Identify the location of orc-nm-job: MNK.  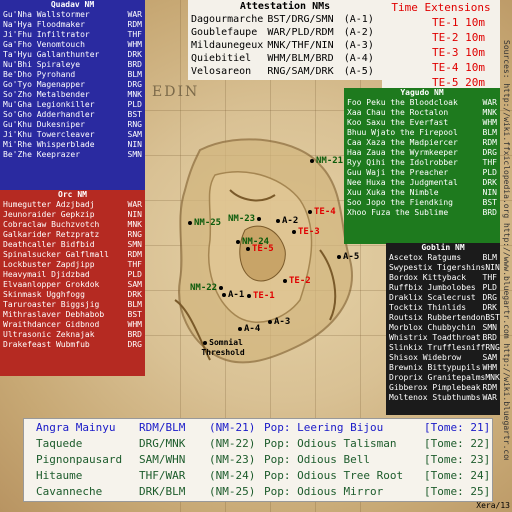
(134, 224).